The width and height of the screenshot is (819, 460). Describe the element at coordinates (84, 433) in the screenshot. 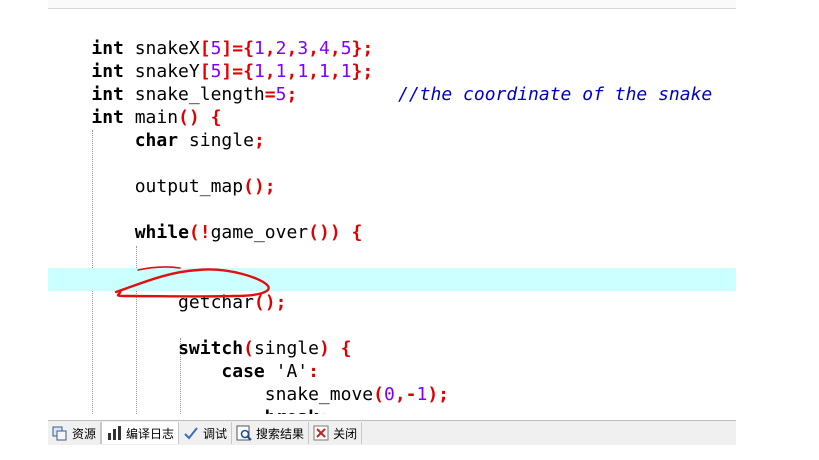

I see `tab-label: 资源` at that location.